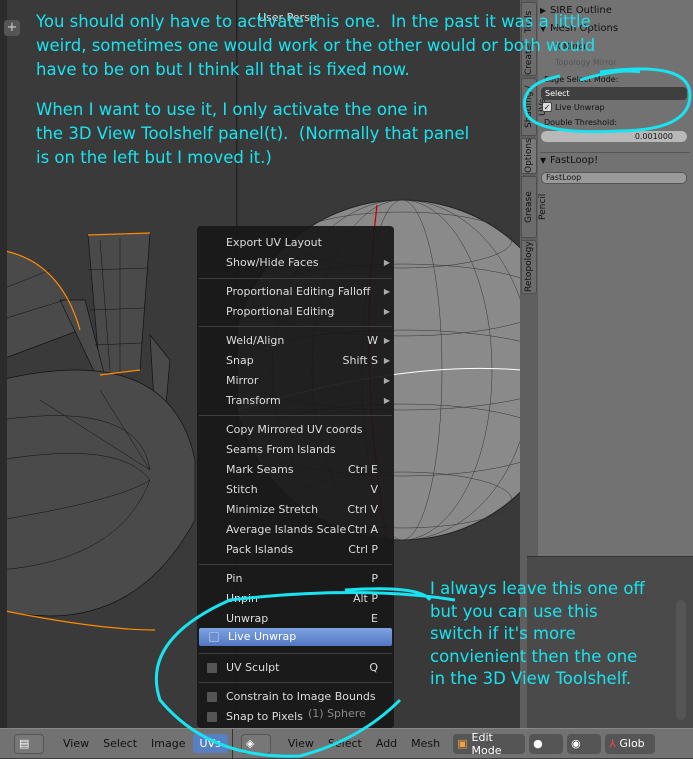 The width and height of the screenshot is (693, 759). Describe the element at coordinates (543, 160) in the screenshot. I see `expanded-triangle-icon: ▼` at that location.